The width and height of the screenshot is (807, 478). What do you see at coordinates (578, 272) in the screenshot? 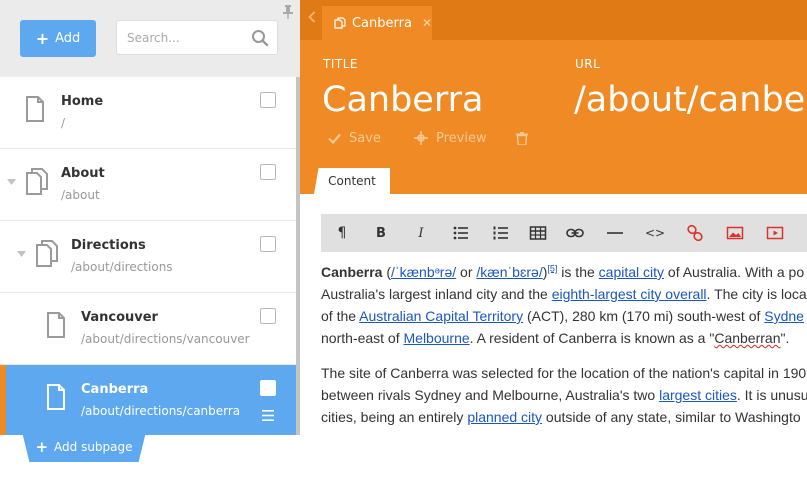
I see `text-span: is the` at bounding box center [578, 272].